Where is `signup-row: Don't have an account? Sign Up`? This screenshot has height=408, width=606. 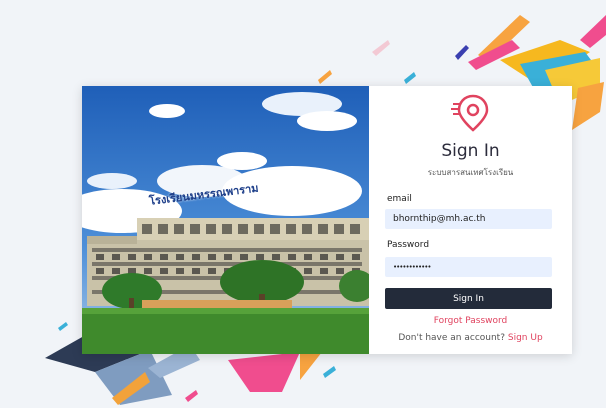 signup-row: Don't have an account? Sign Up is located at coordinates (470, 338).